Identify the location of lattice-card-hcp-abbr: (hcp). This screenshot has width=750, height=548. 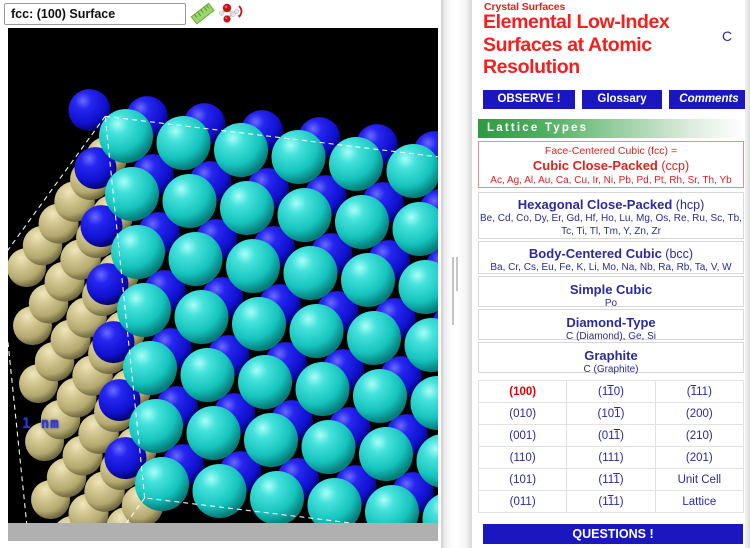
(688, 205).